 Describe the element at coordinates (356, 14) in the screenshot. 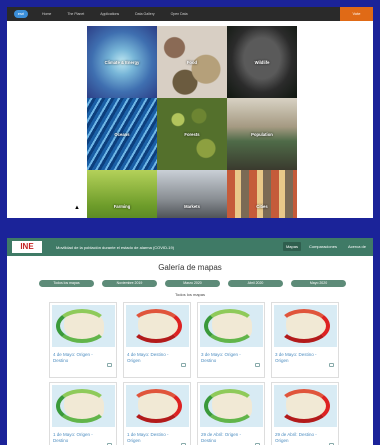

I see `vote-button: Vote` at that location.